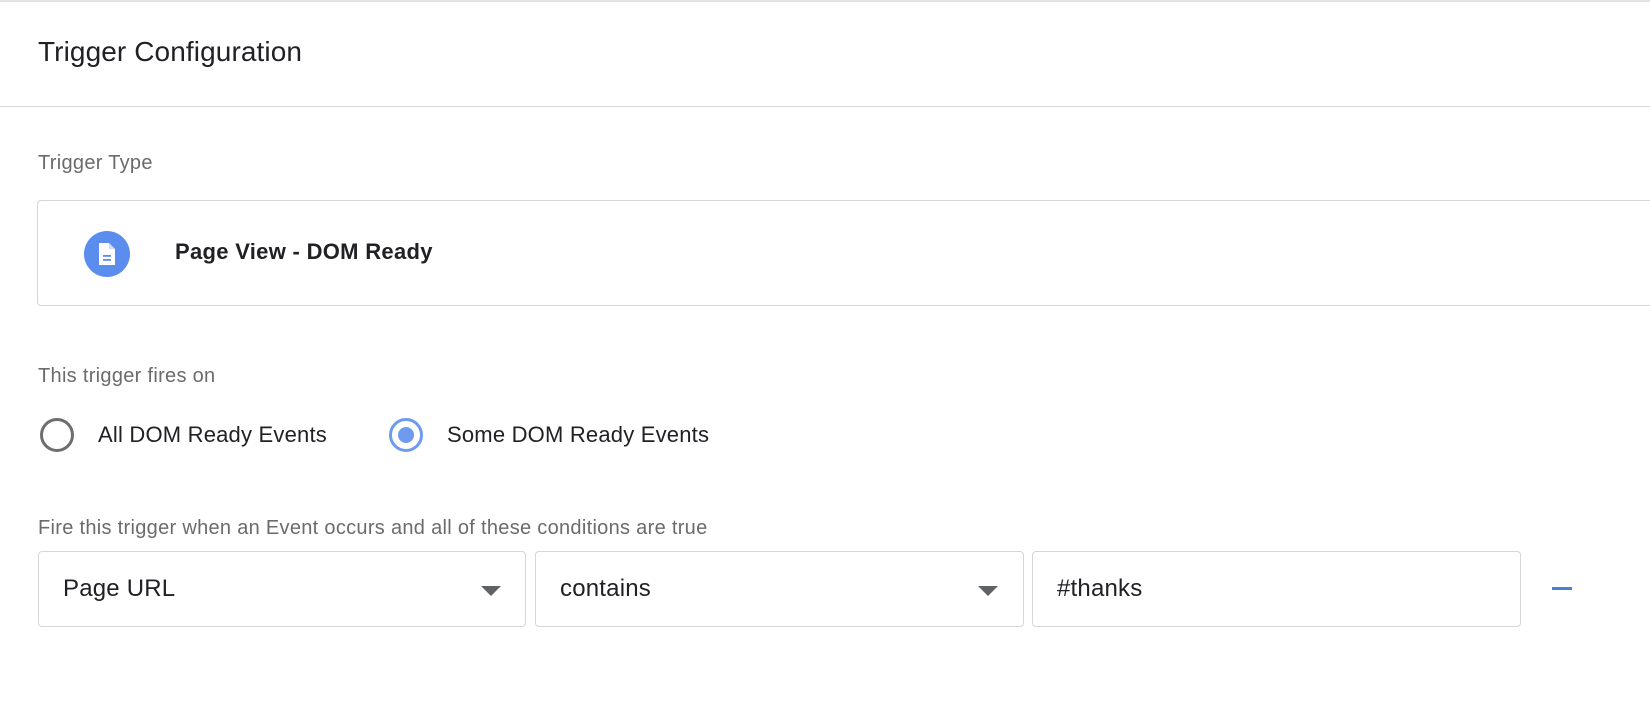  Describe the element at coordinates (127, 376) in the screenshot. I see `fires-on-label: This trigger fires on` at that location.